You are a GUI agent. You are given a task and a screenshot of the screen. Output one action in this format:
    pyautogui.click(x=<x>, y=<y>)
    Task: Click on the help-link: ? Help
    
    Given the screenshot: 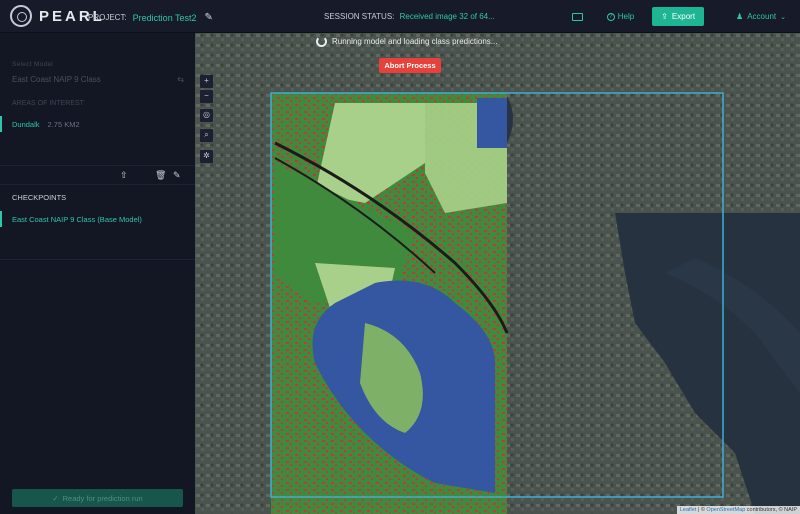 What is the action you would take?
    pyautogui.click(x=620, y=16)
    